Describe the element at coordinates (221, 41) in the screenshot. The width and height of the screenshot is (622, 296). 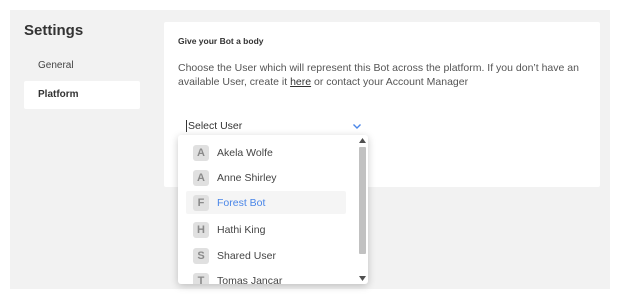
I see `card-title: Give your Bot a body` at that location.